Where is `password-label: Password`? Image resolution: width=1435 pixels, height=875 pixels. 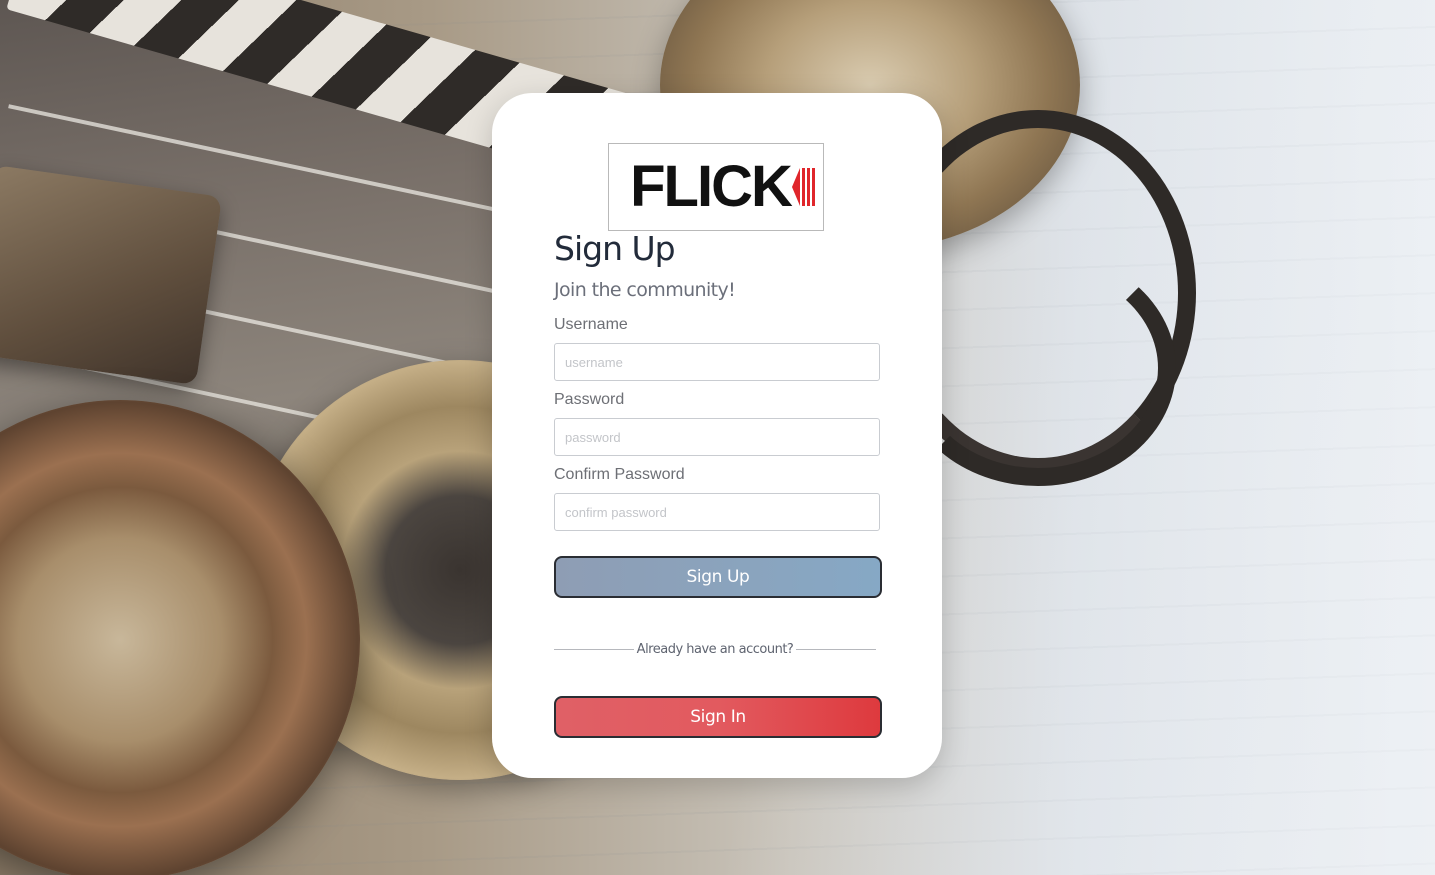
password-label: Password is located at coordinates (589, 399).